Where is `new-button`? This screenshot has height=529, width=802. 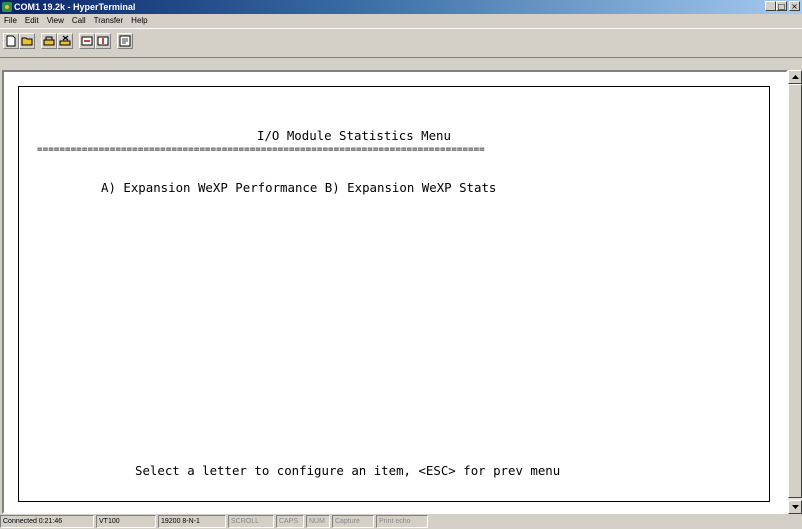
new-button is located at coordinates (11, 41).